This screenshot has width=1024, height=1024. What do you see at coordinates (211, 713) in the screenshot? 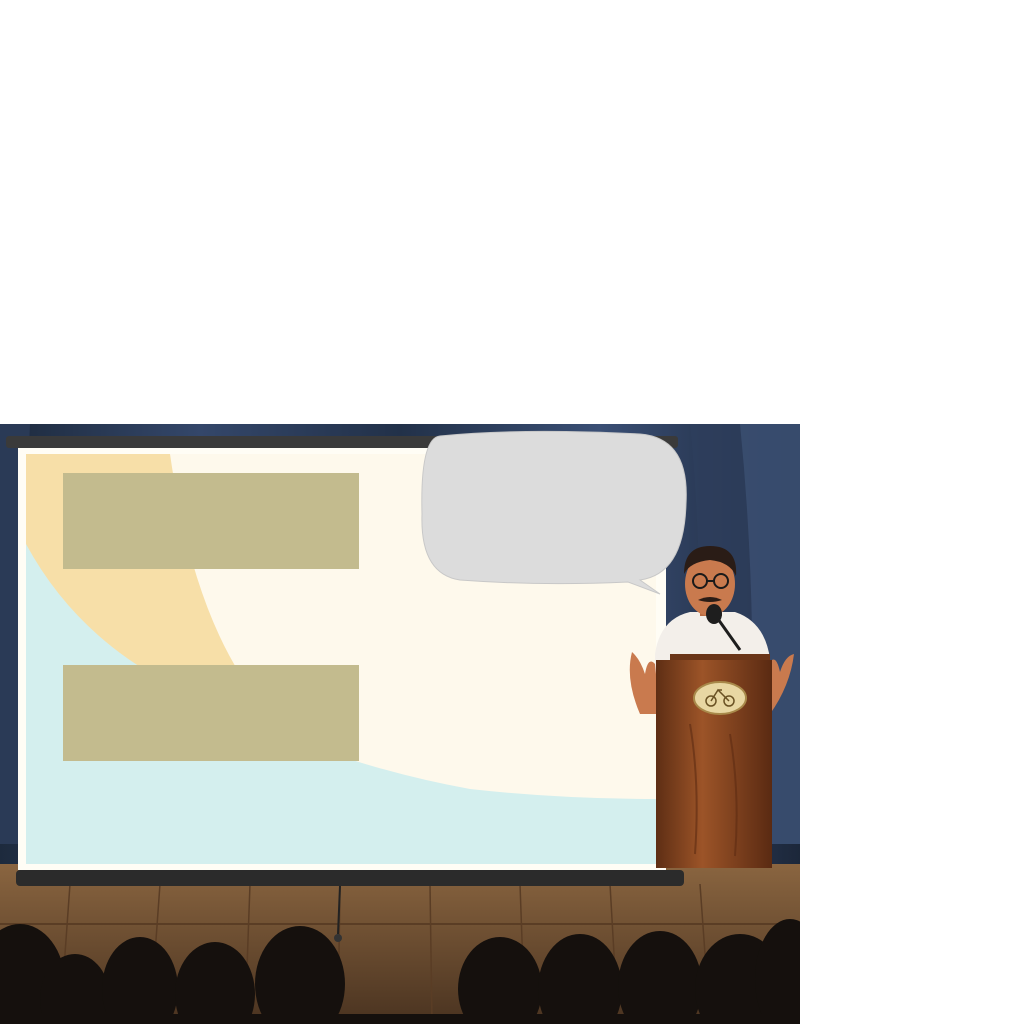
I see `text-placeholder-bottom` at bounding box center [211, 713].